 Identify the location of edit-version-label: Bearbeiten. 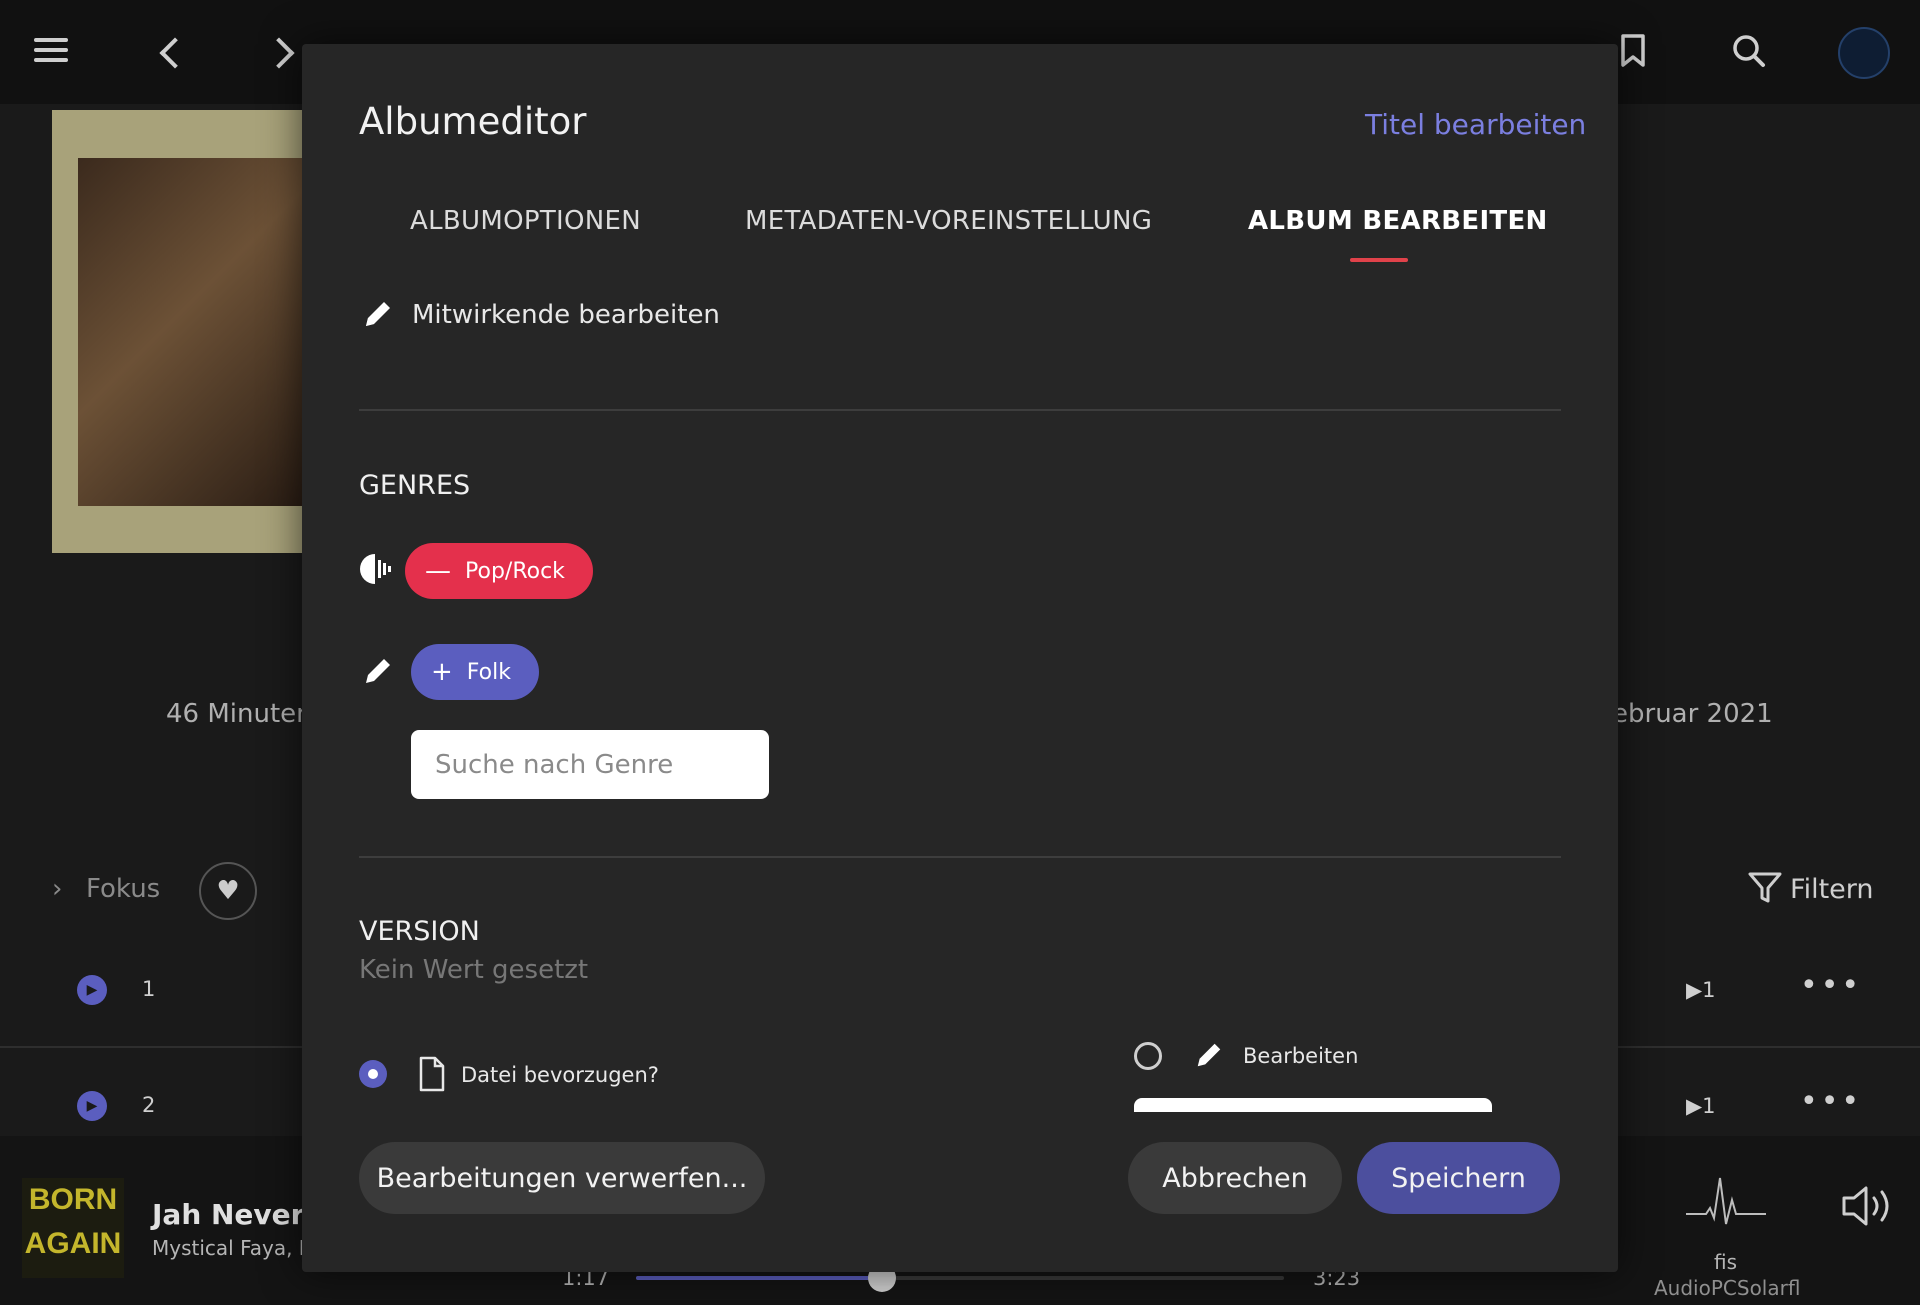
(1300, 1056).